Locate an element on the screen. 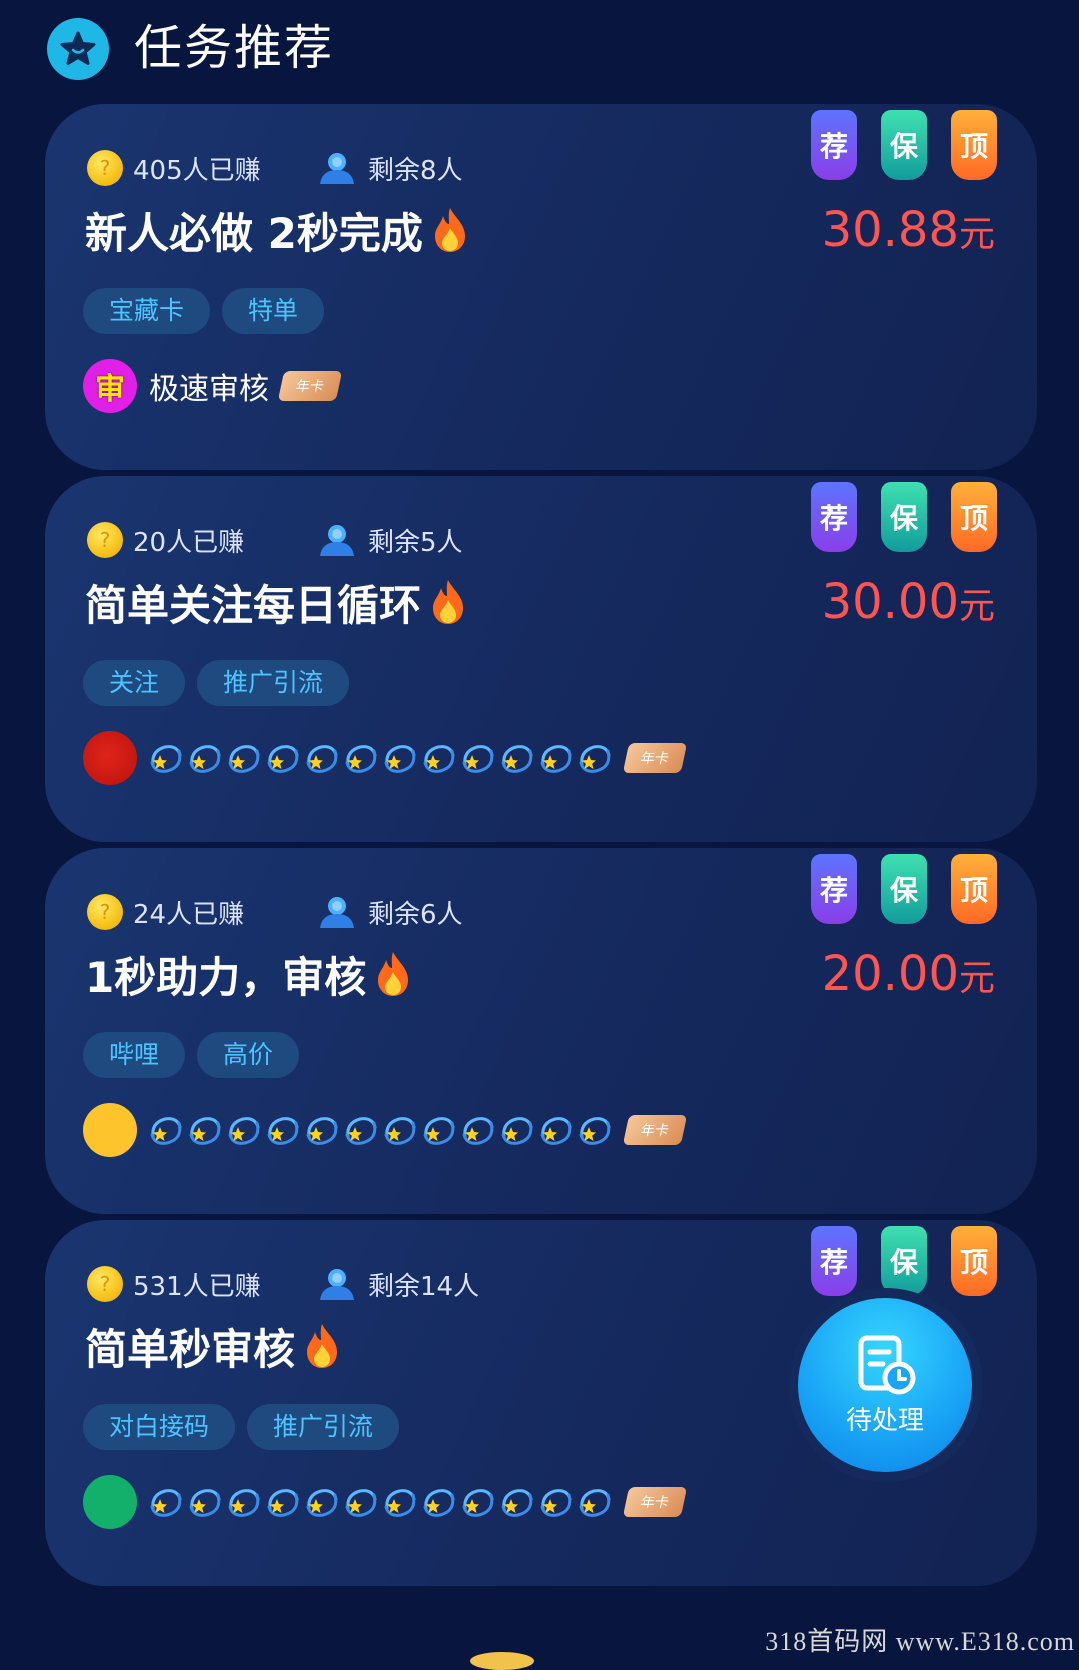 This screenshot has width=1079, height=1670. pending-button: 待处理 is located at coordinates (885, 1385).